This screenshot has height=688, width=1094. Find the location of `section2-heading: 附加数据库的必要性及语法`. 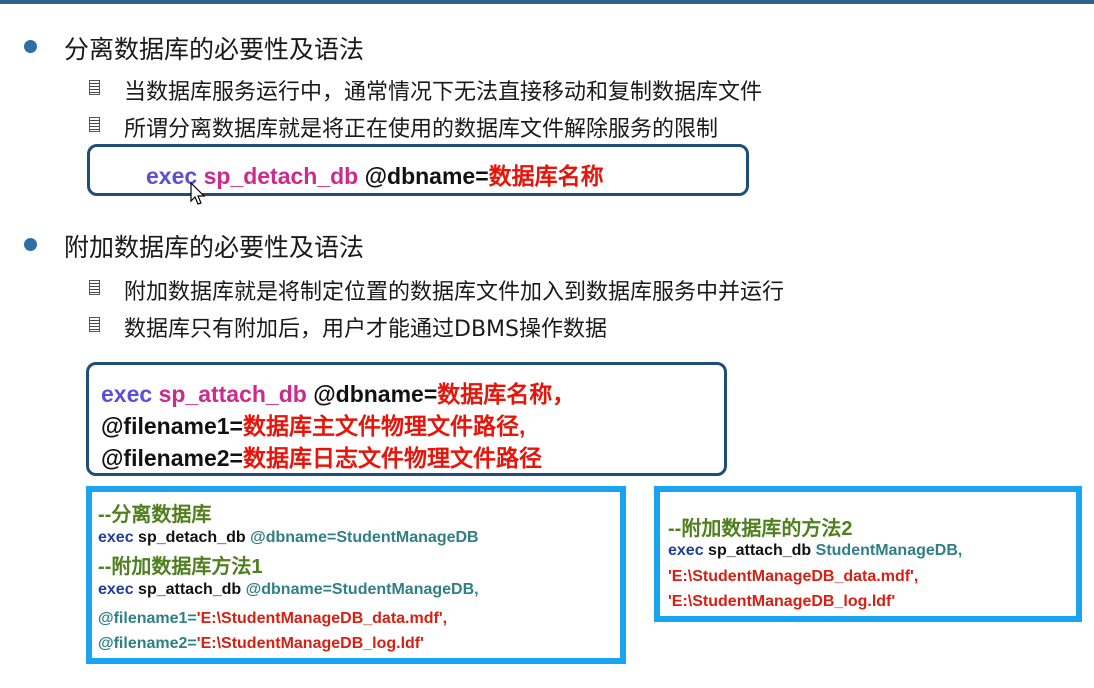

section2-heading: 附加数据库的必要性及语法 is located at coordinates (214, 247).